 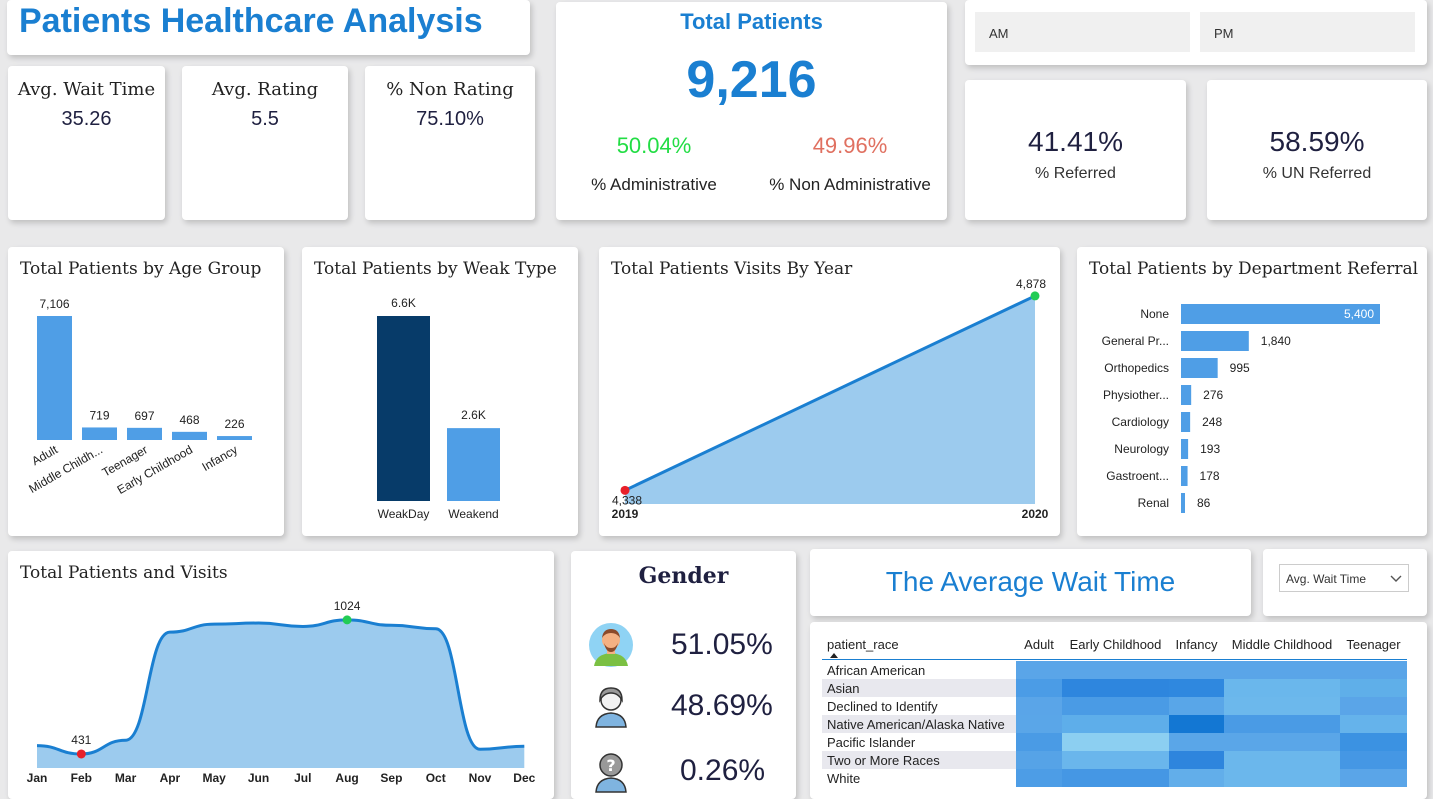 I want to click on heatmap-row-header: patient_race, so click(x=863, y=644).